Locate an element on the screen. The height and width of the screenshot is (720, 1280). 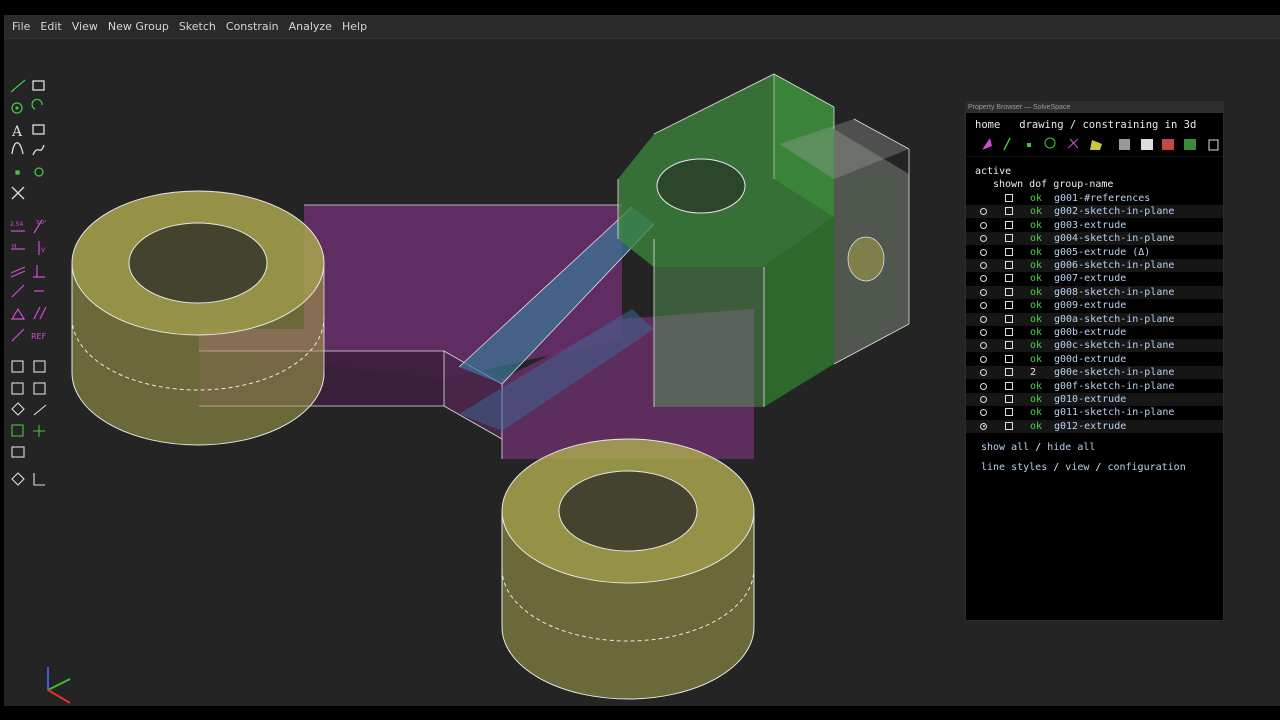
group-row: ok g012-extrude is located at coordinates (1094, 426).